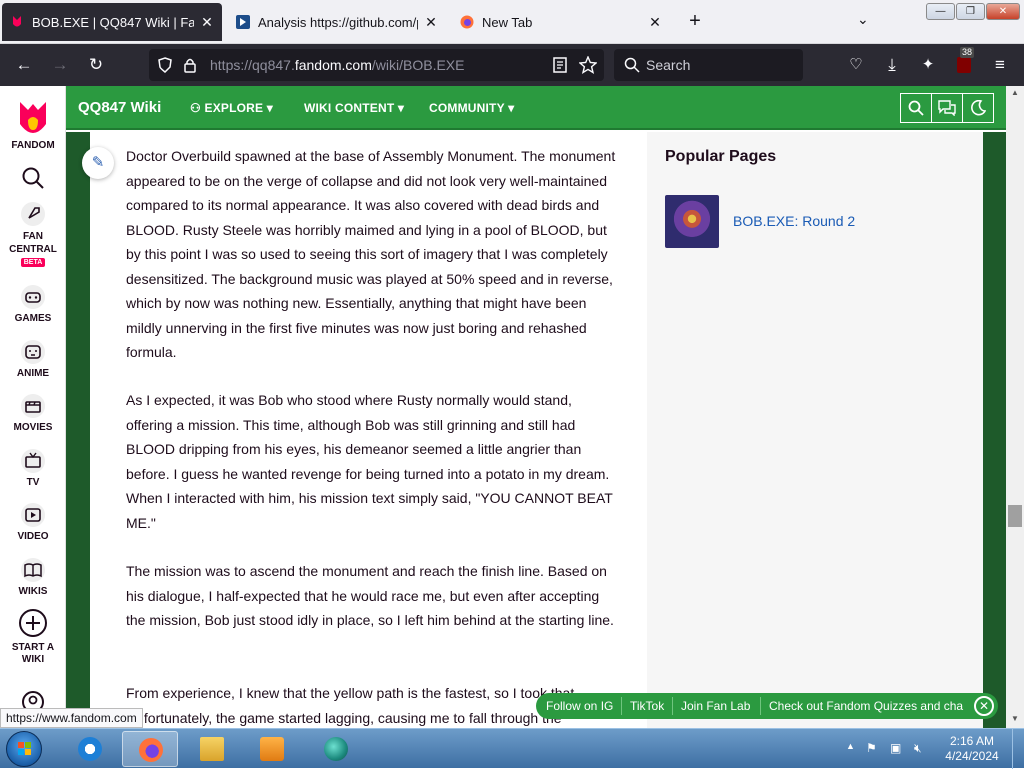  What do you see at coordinates (33, 262) in the screenshot?
I see `beta-badge: BETA` at bounding box center [33, 262].